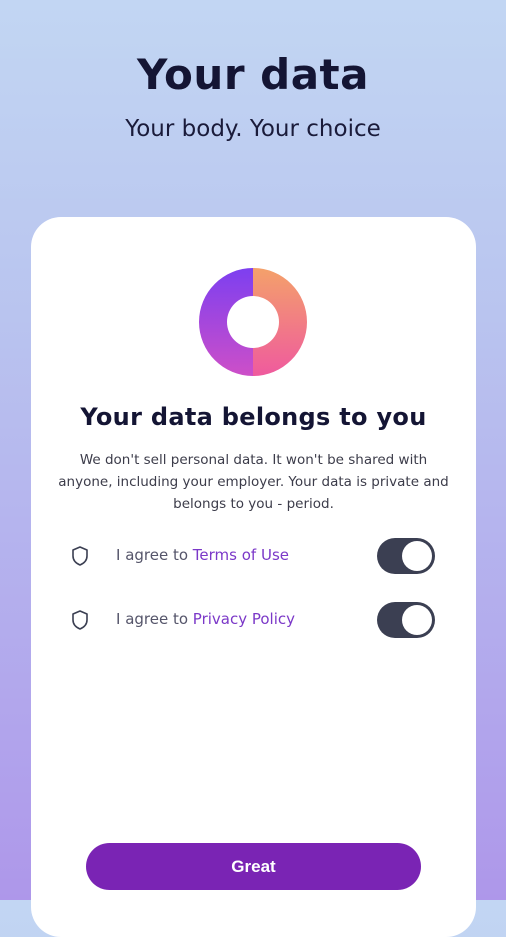 The width and height of the screenshot is (506, 937). Describe the element at coordinates (253, 417) in the screenshot. I see `card-title: Your data belongs to you` at that location.